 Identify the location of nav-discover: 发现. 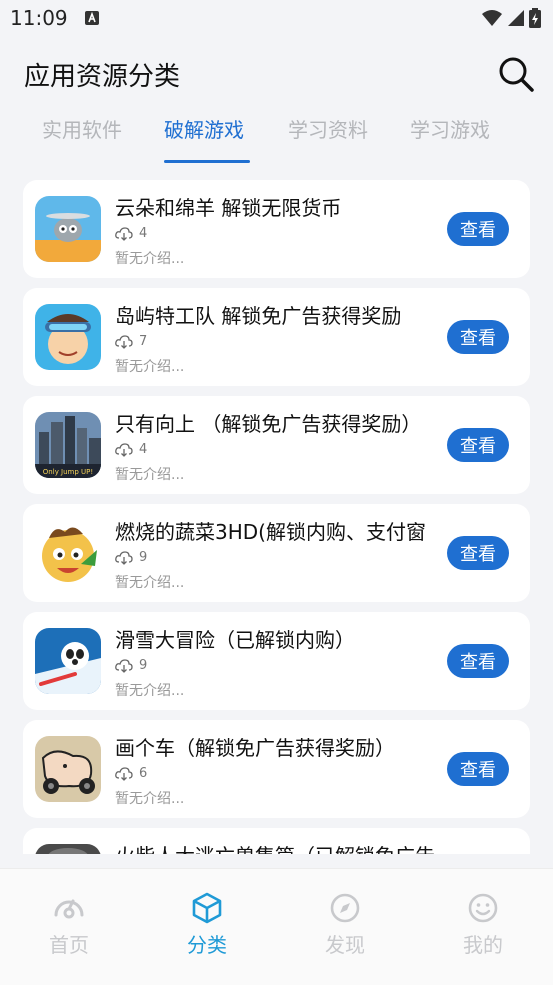
(345, 924).